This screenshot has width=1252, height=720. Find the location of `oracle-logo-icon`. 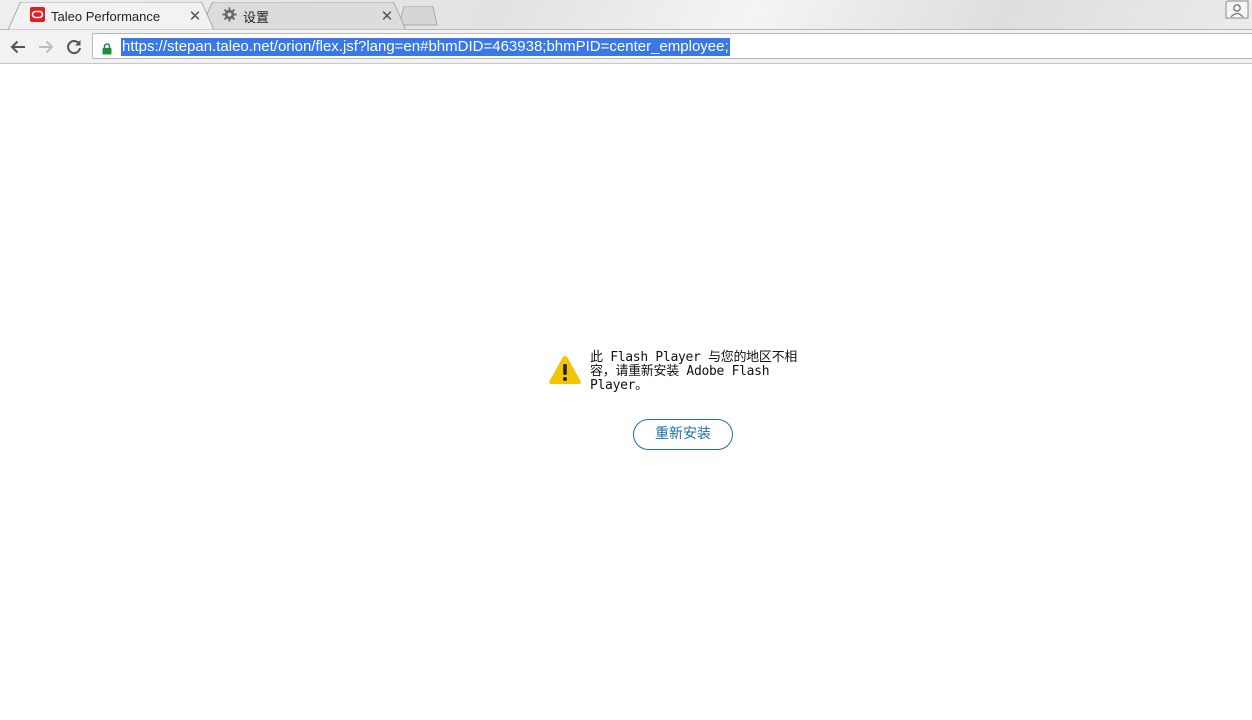

oracle-logo-icon is located at coordinates (37, 16).